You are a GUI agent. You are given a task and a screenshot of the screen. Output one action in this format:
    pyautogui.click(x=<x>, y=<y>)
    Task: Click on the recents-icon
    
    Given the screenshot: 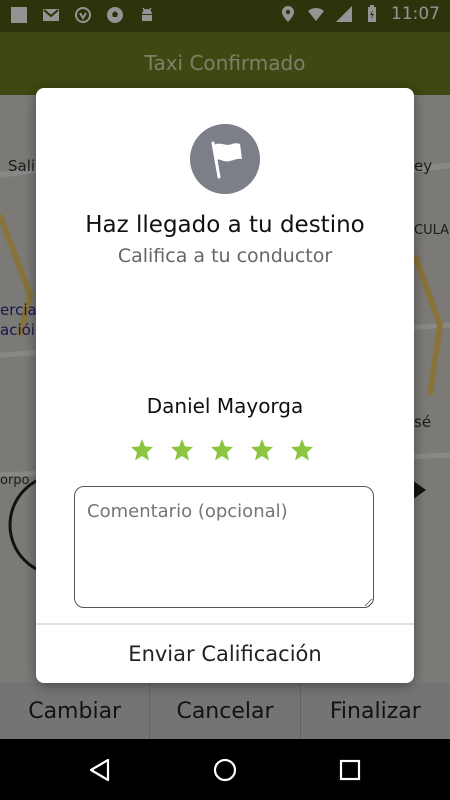 What is the action you would take?
    pyautogui.click(x=350, y=770)
    